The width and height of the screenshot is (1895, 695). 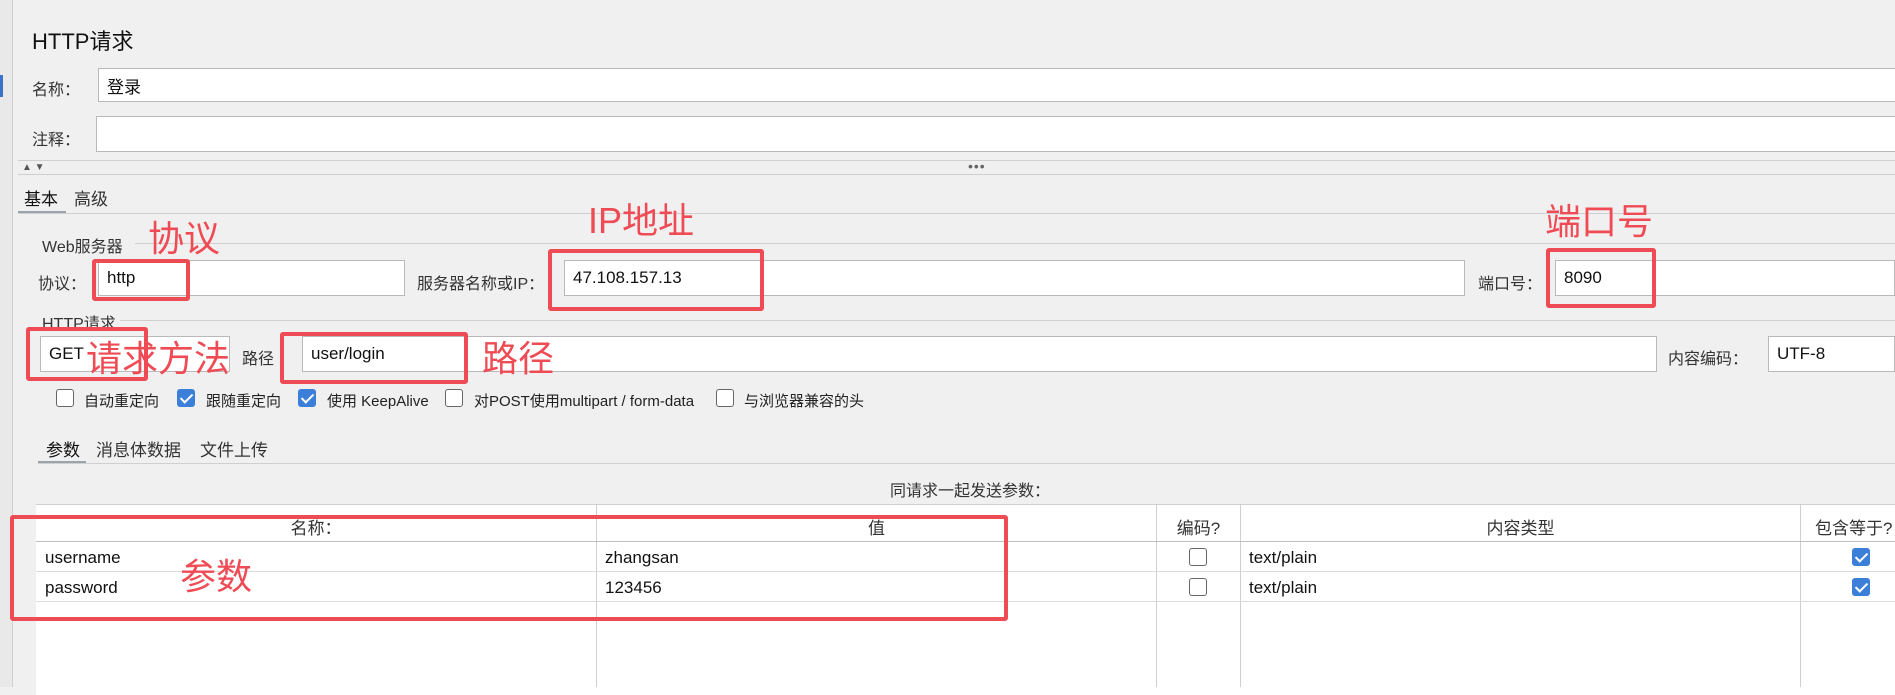 I want to click on tree-selection-marker, so click(x=1, y=86).